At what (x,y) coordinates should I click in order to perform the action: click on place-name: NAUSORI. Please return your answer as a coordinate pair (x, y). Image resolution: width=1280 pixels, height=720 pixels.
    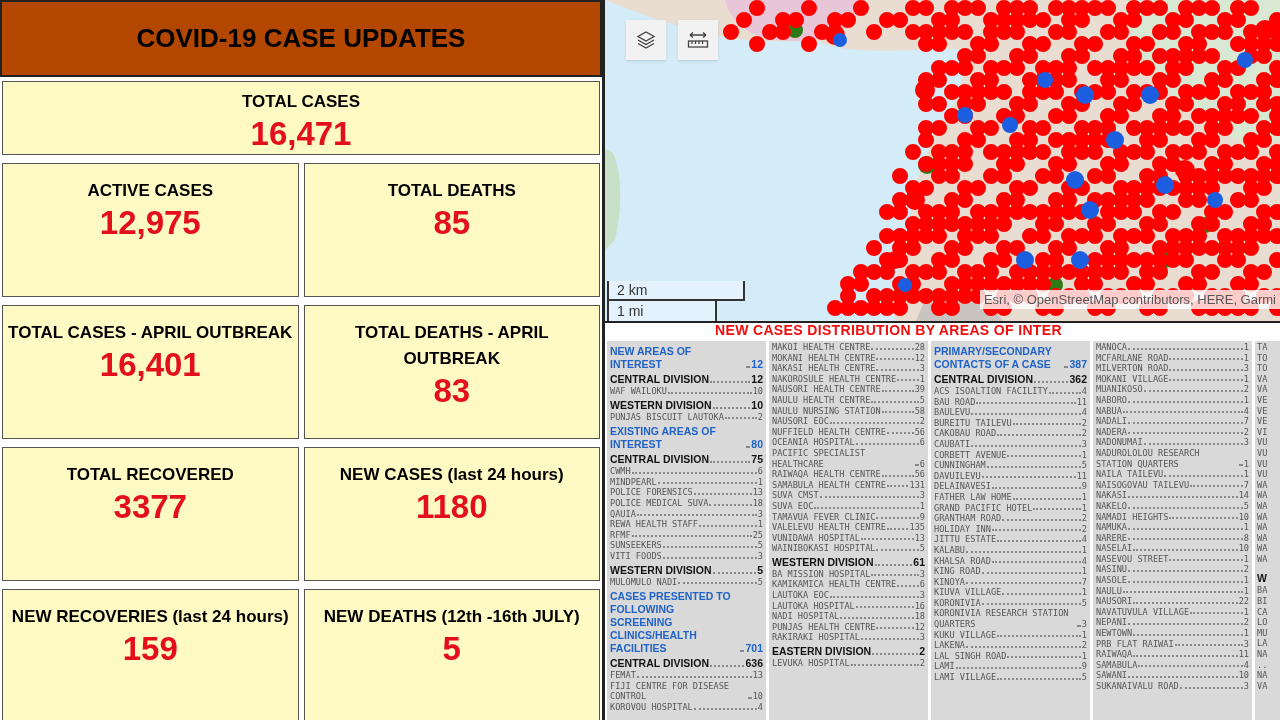
    Looking at the image, I should click on (1114, 601).